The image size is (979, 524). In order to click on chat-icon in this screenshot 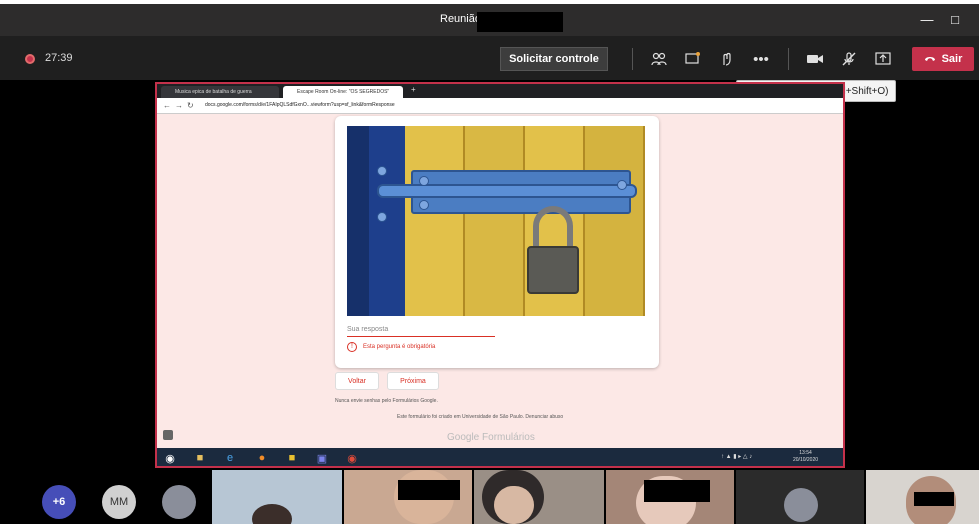, I will do `click(693, 59)`.